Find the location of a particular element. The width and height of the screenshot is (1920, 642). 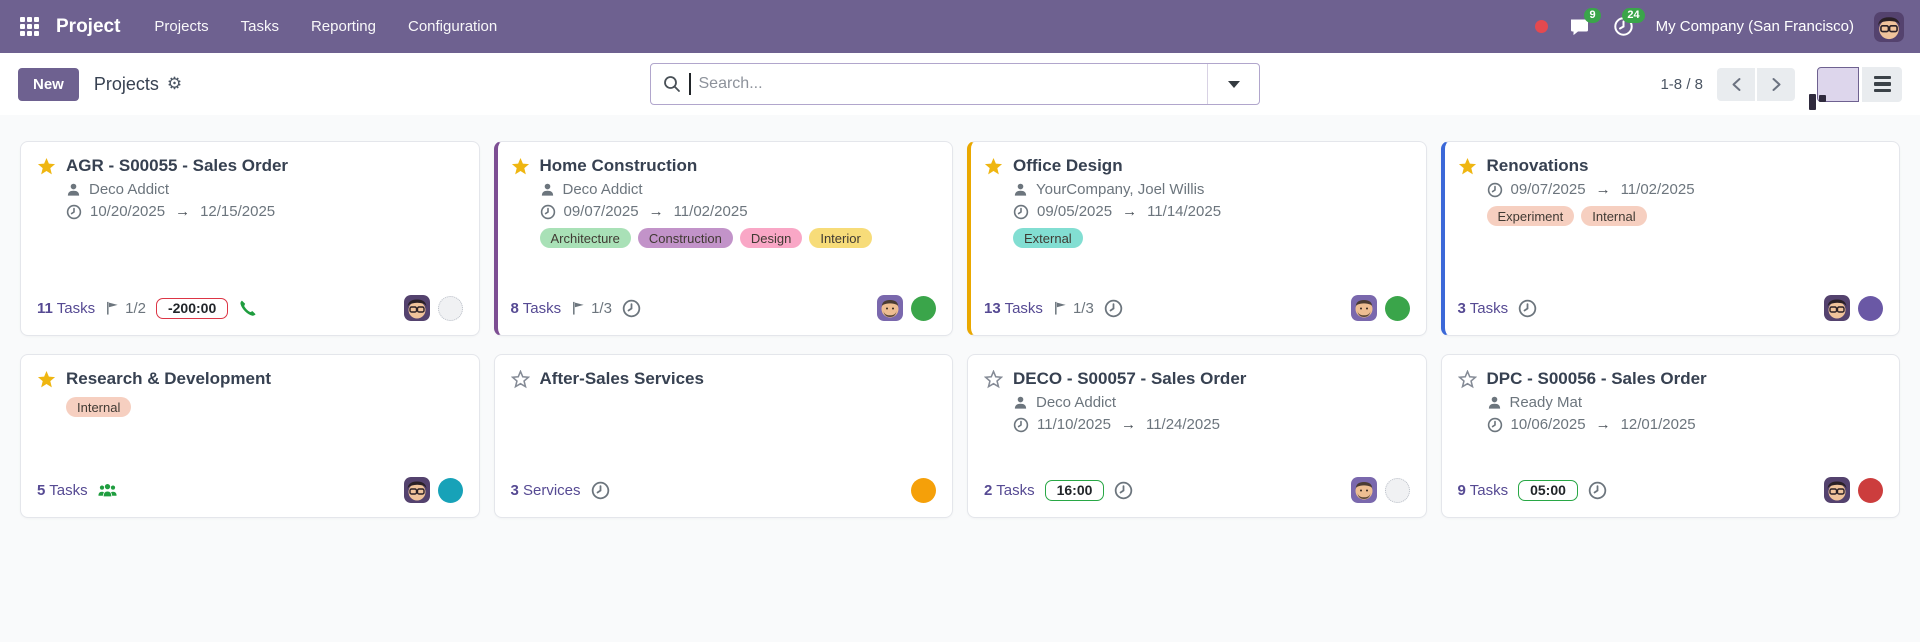

activities-badge: 24 is located at coordinates (1633, 15).